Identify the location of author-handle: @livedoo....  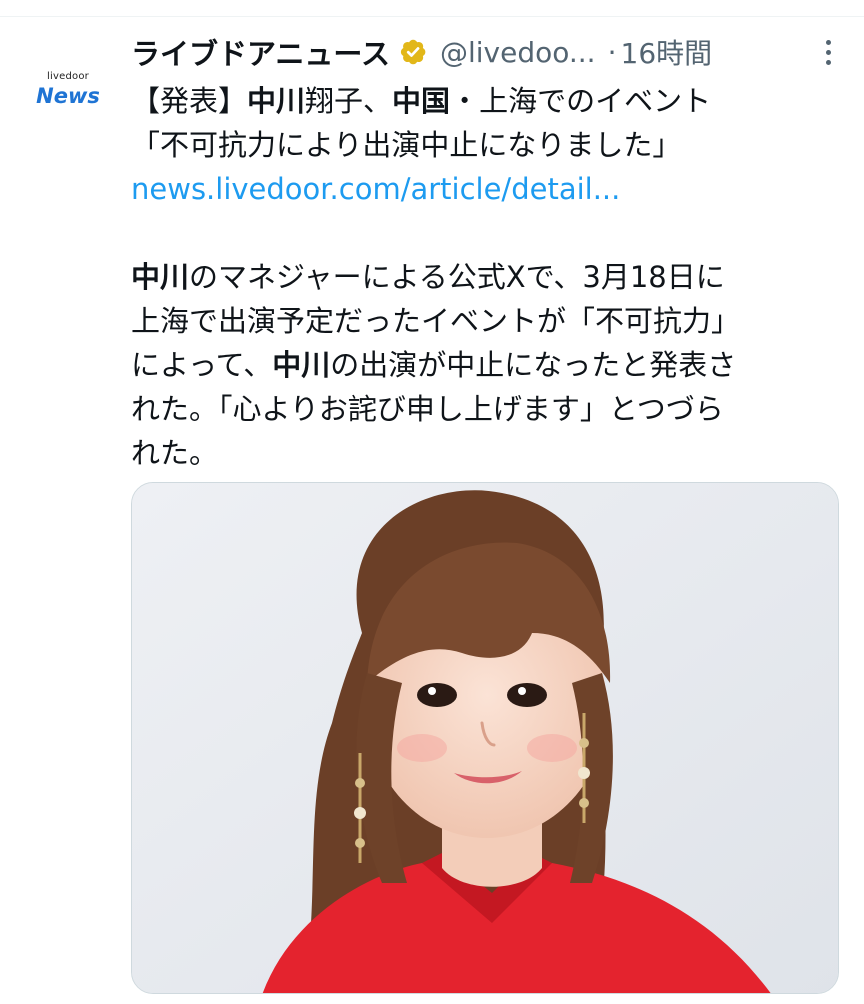
(518, 52).